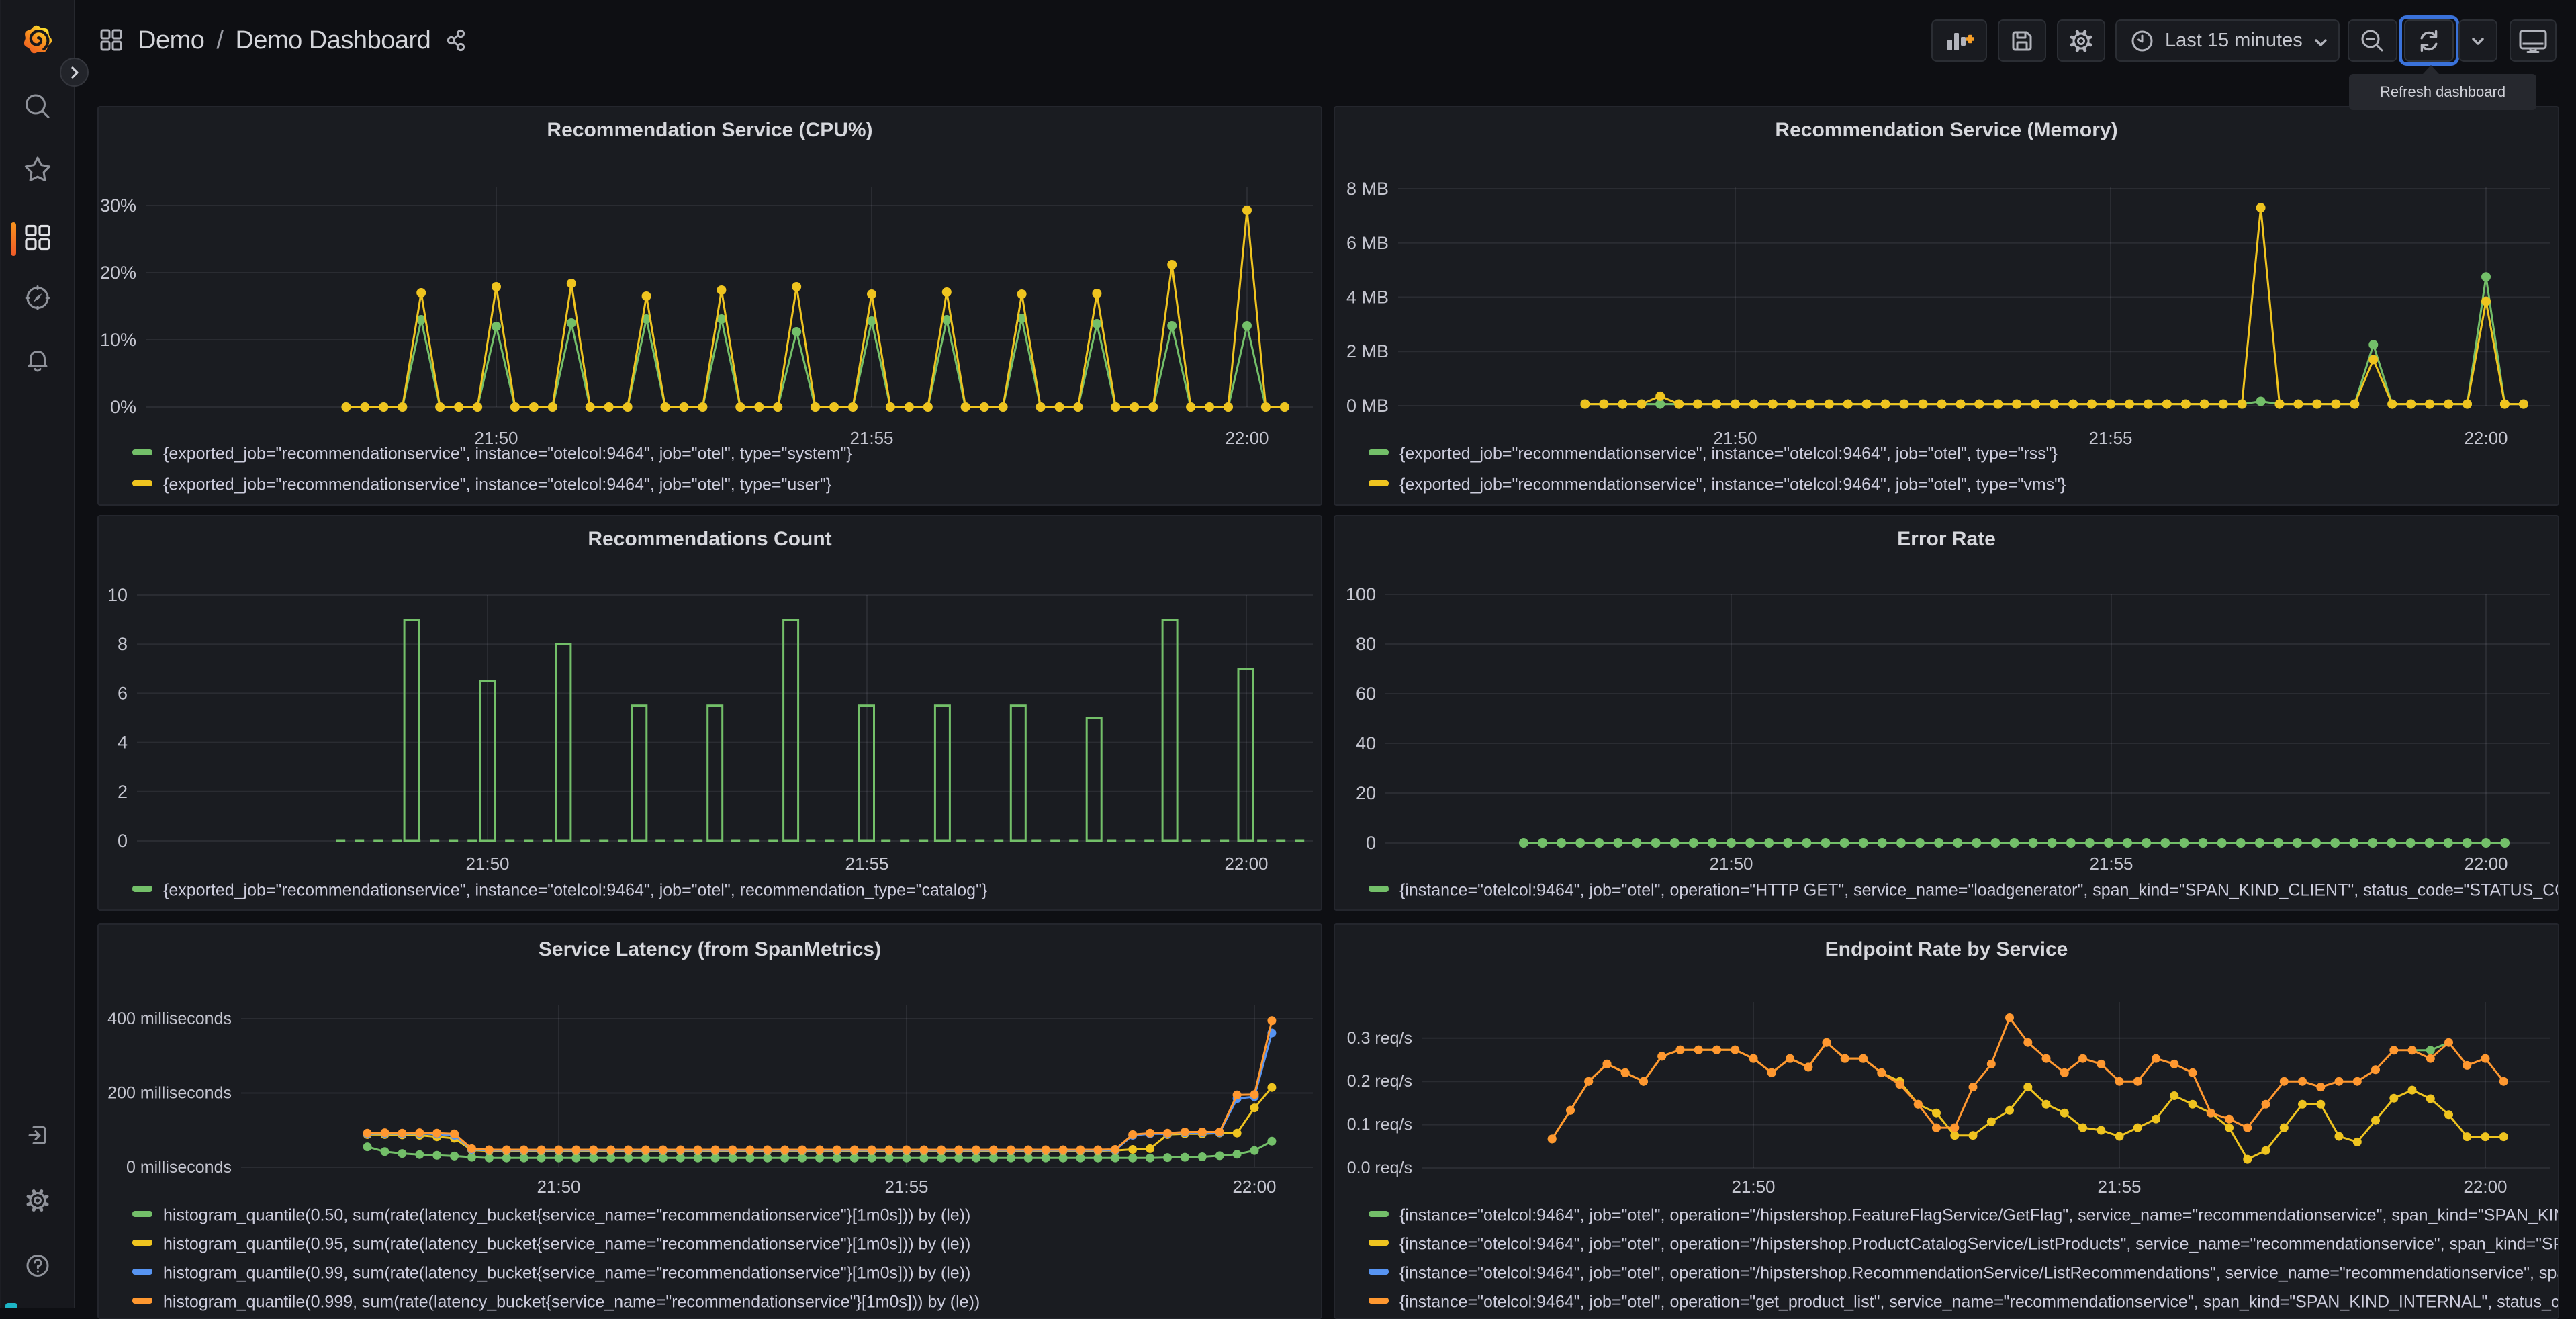  I want to click on svg-text: 0 MB, so click(1367, 406).